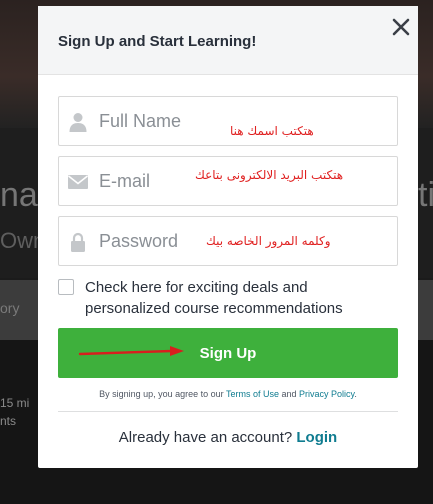 This screenshot has width=433, height=504. I want to click on background-text-3: ory, so click(10, 308).